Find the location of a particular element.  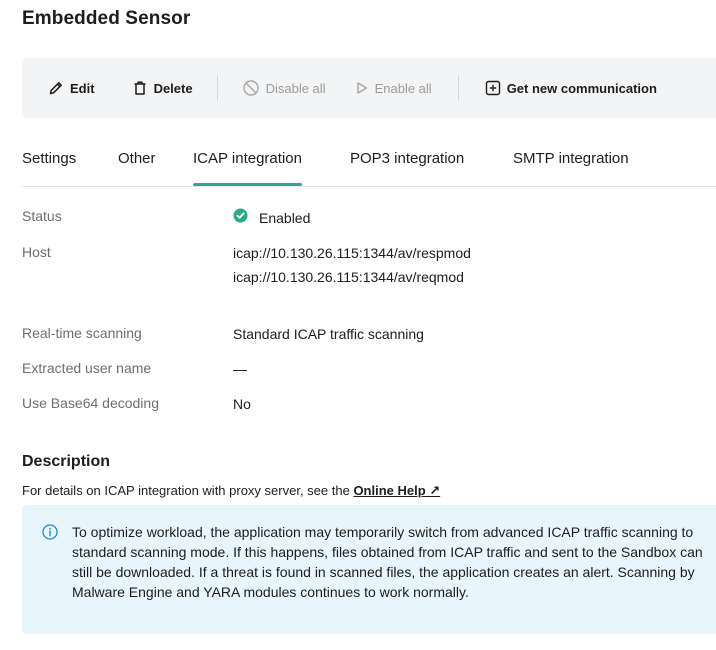

status-value: Enabled is located at coordinates (271, 217).